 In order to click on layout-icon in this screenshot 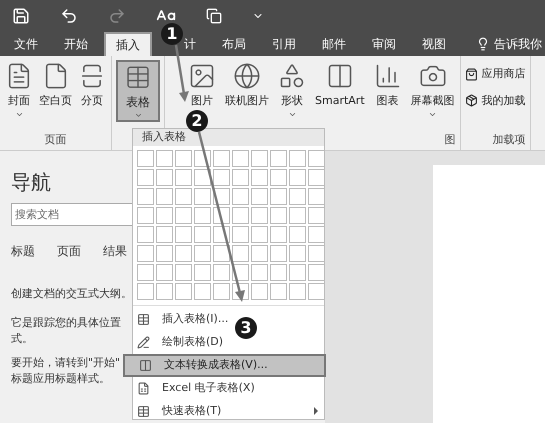, I will do `click(214, 16)`.